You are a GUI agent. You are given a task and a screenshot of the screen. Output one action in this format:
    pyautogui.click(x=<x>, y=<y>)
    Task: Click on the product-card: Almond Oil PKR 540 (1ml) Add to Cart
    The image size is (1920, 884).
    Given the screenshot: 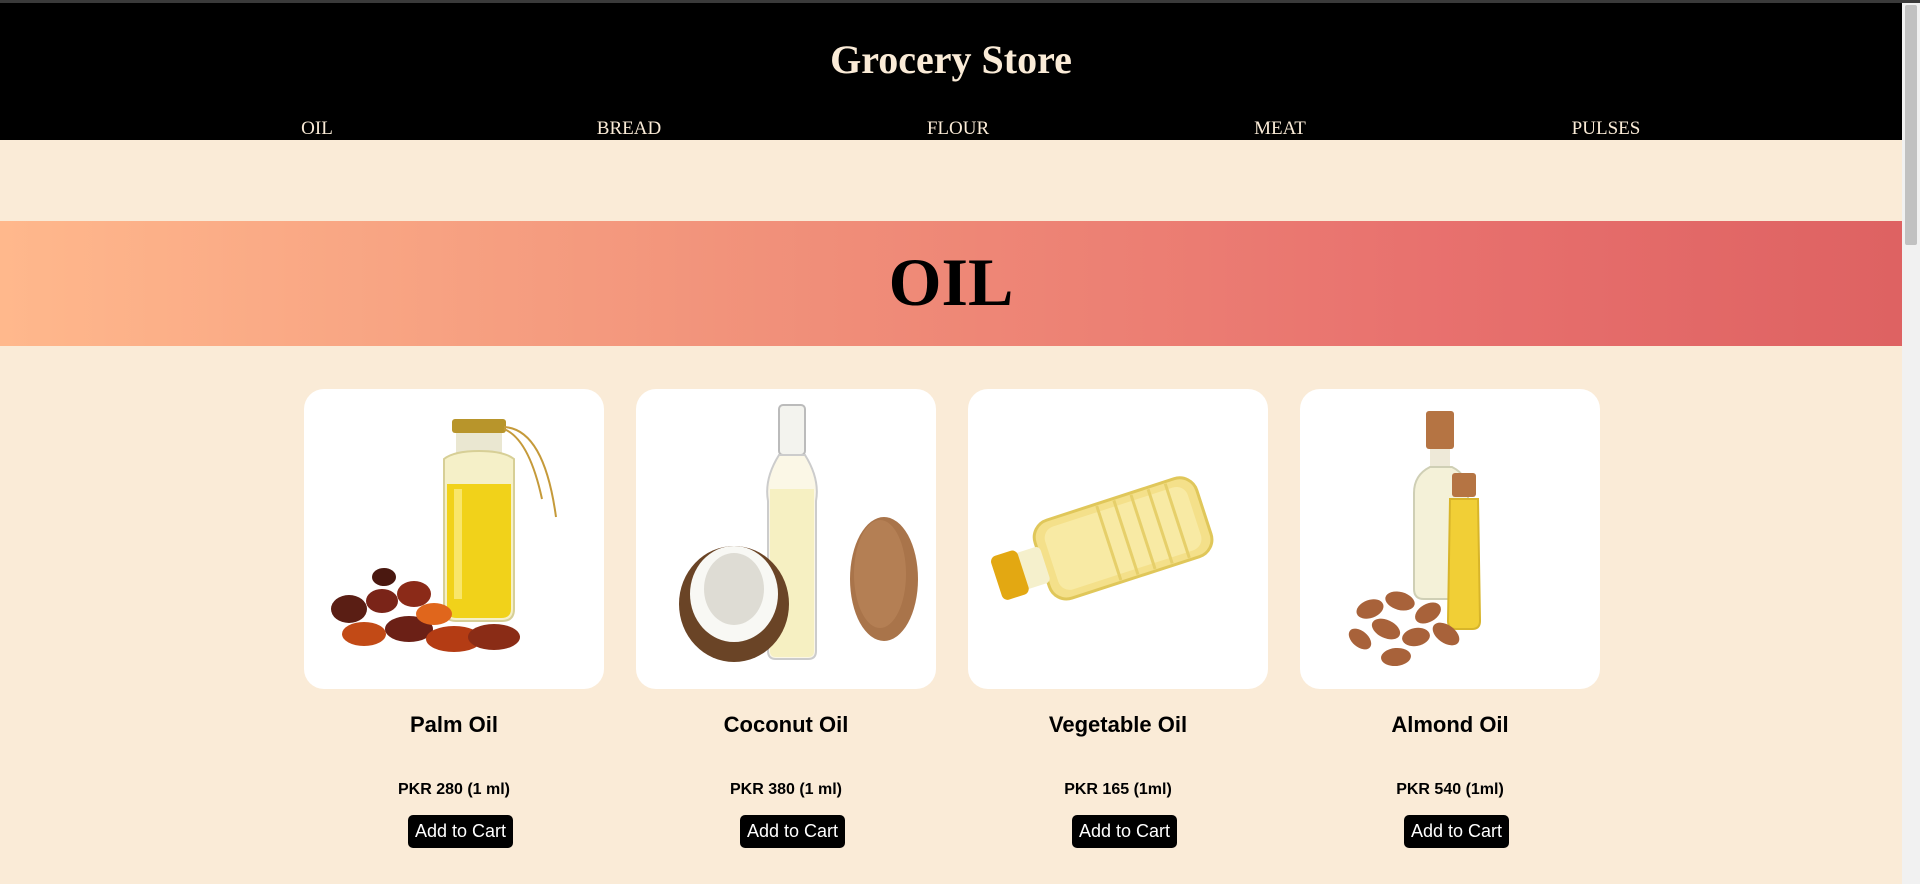 What is the action you would take?
    pyautogui.click(x=1450, y=618)
    